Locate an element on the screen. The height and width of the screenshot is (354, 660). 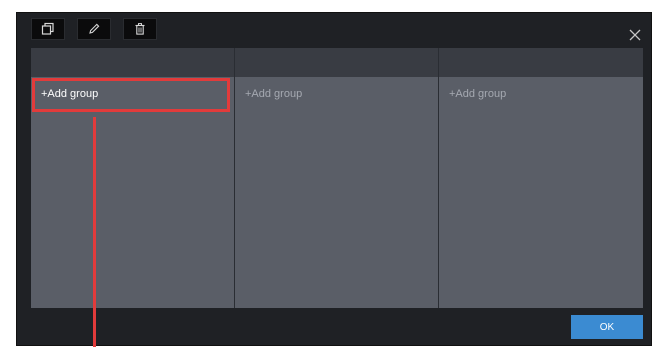
duplicate-button is located at coordinates (48, 29).